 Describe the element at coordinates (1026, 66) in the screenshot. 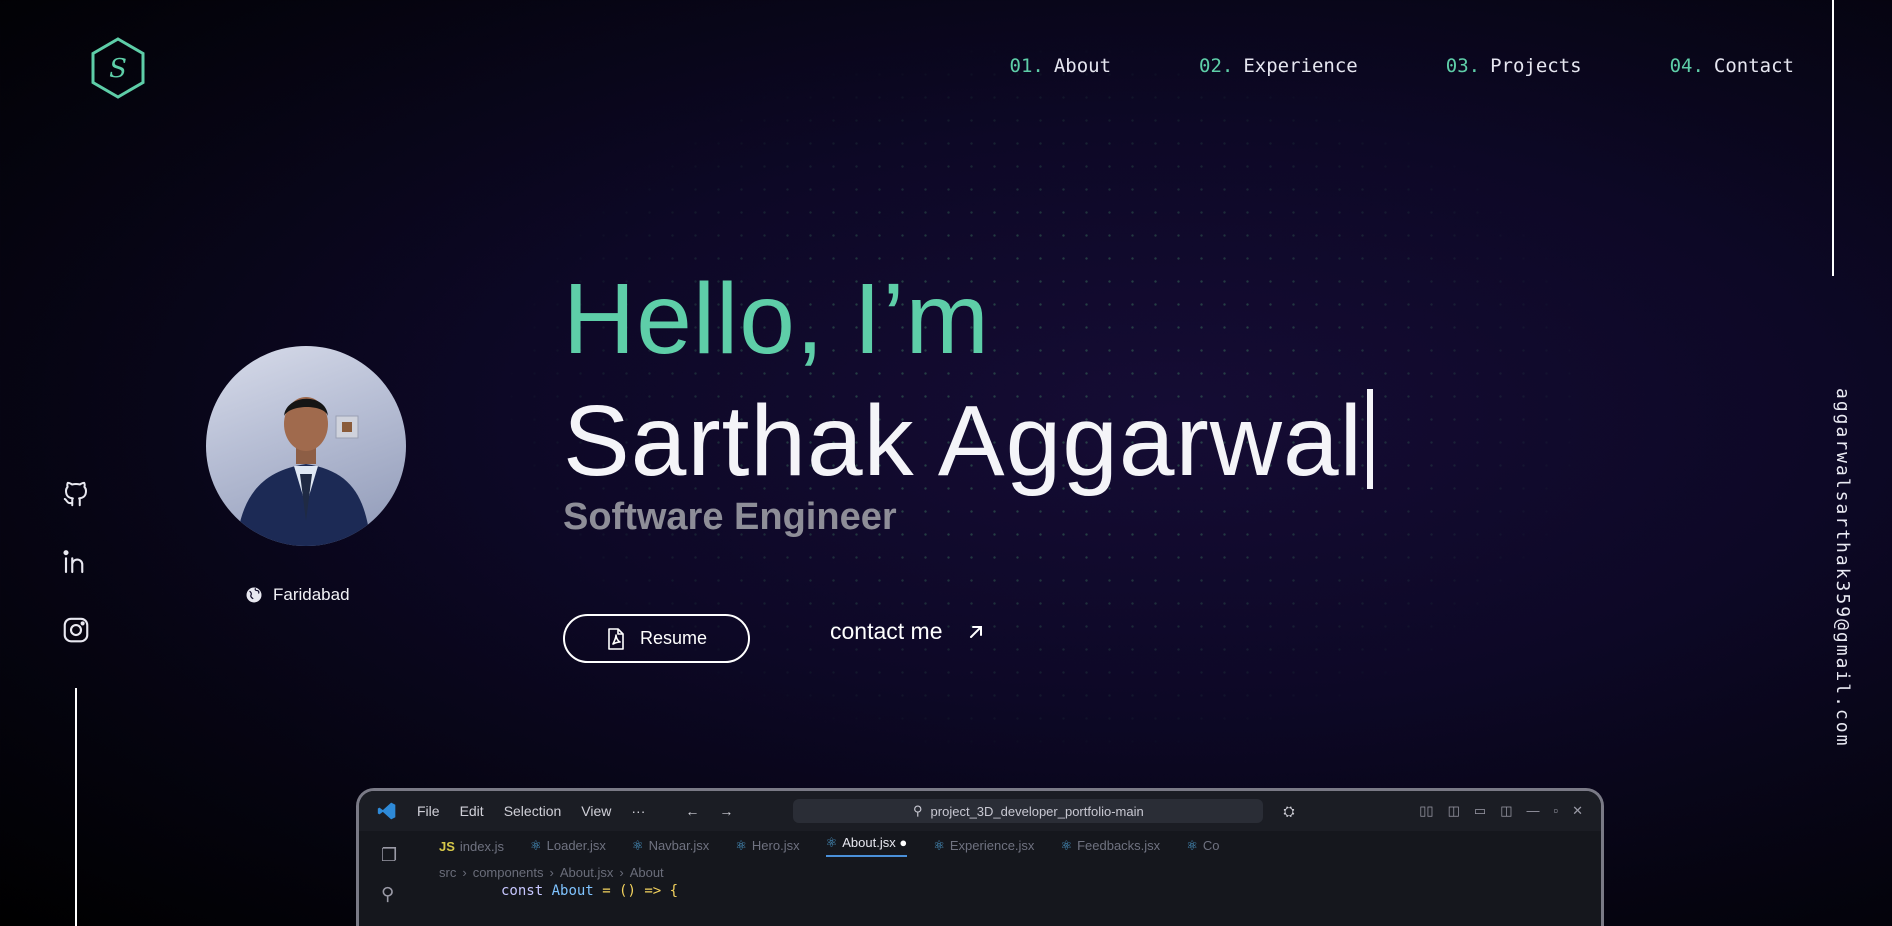

I see `nav-number: 01.` at that location.